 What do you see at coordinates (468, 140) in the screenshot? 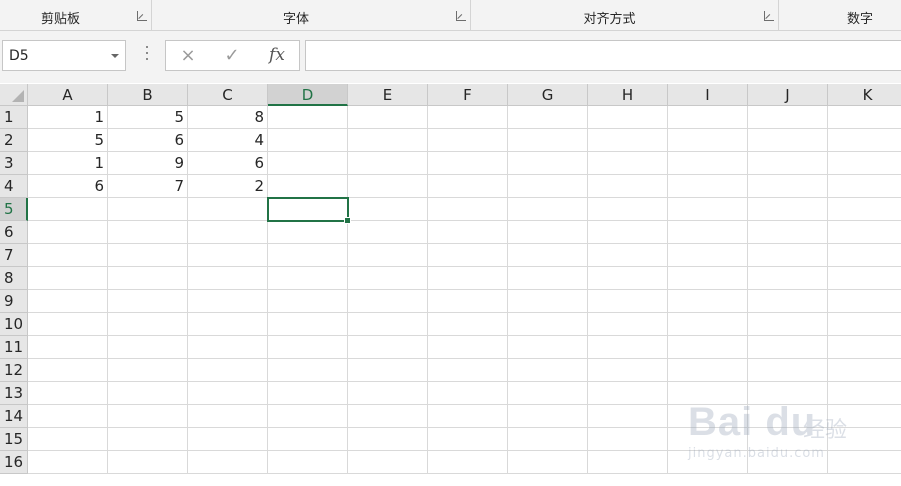
I see `cell-f2` at bounding box center [468, 140].